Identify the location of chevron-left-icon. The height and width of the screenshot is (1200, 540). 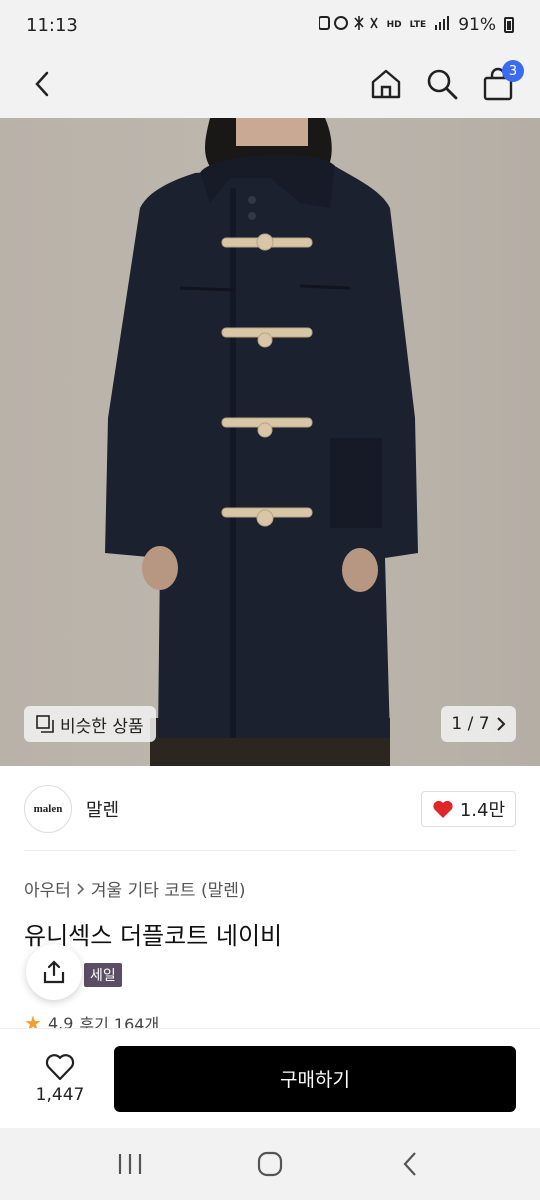
(42, 84).